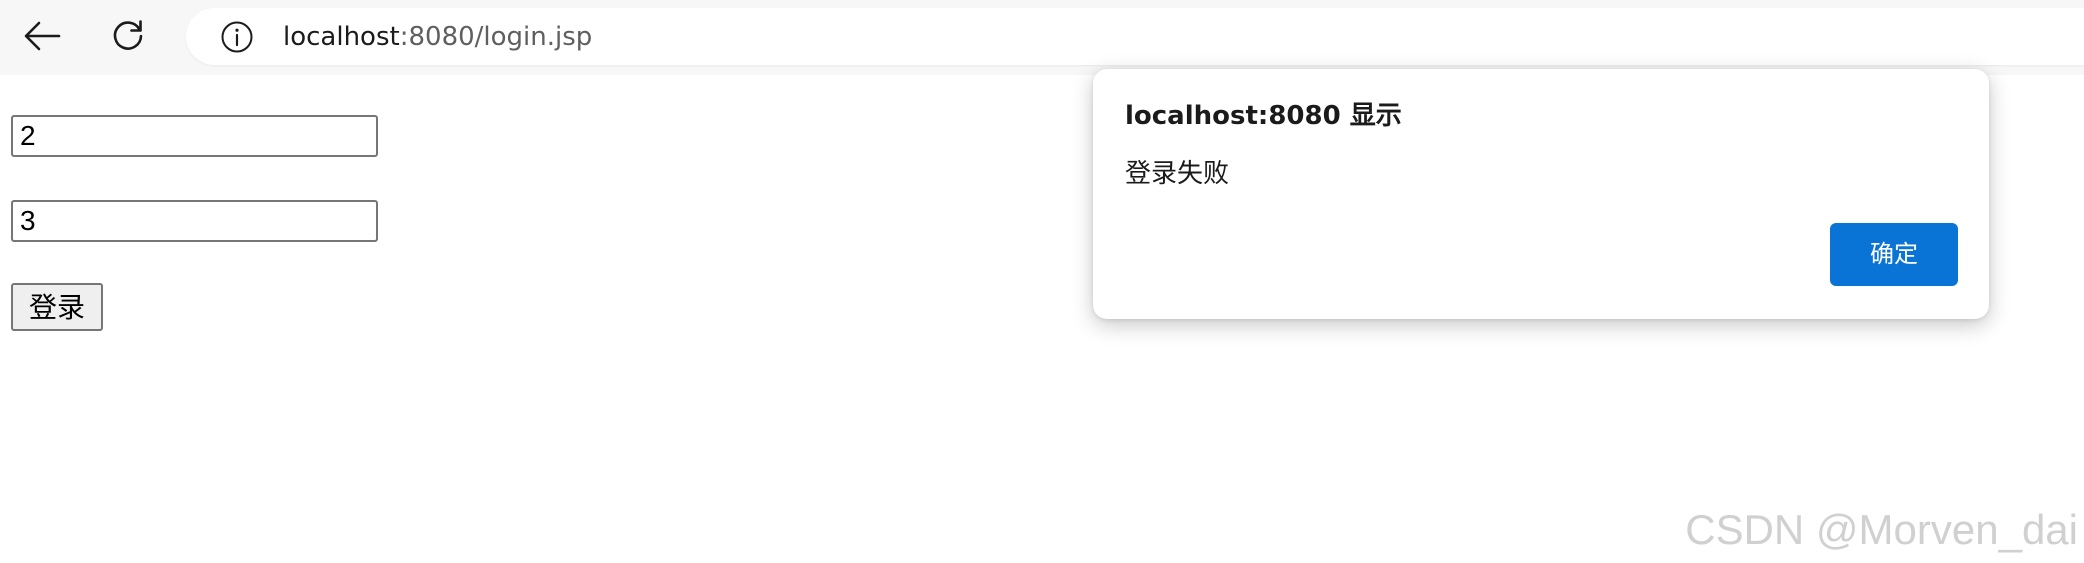  I want to click on alert-ok-button: 确定, so click(1894, 254).